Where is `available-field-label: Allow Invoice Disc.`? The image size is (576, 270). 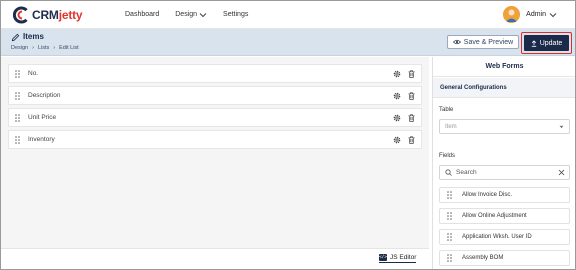
available-field-label: Allow Invoice Disc. is located at coordinates (487, 195).